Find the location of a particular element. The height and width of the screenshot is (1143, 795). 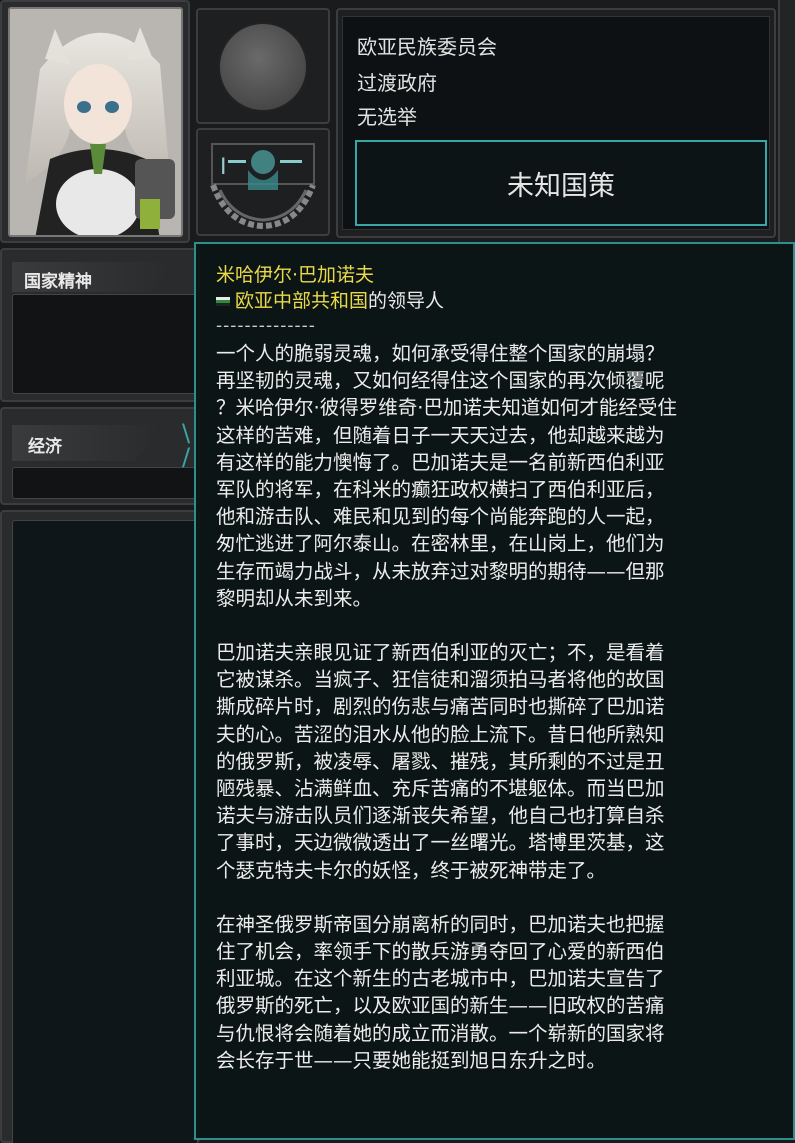

leader-role-suffix: 的领导人 is located at coordinates (406, 301).